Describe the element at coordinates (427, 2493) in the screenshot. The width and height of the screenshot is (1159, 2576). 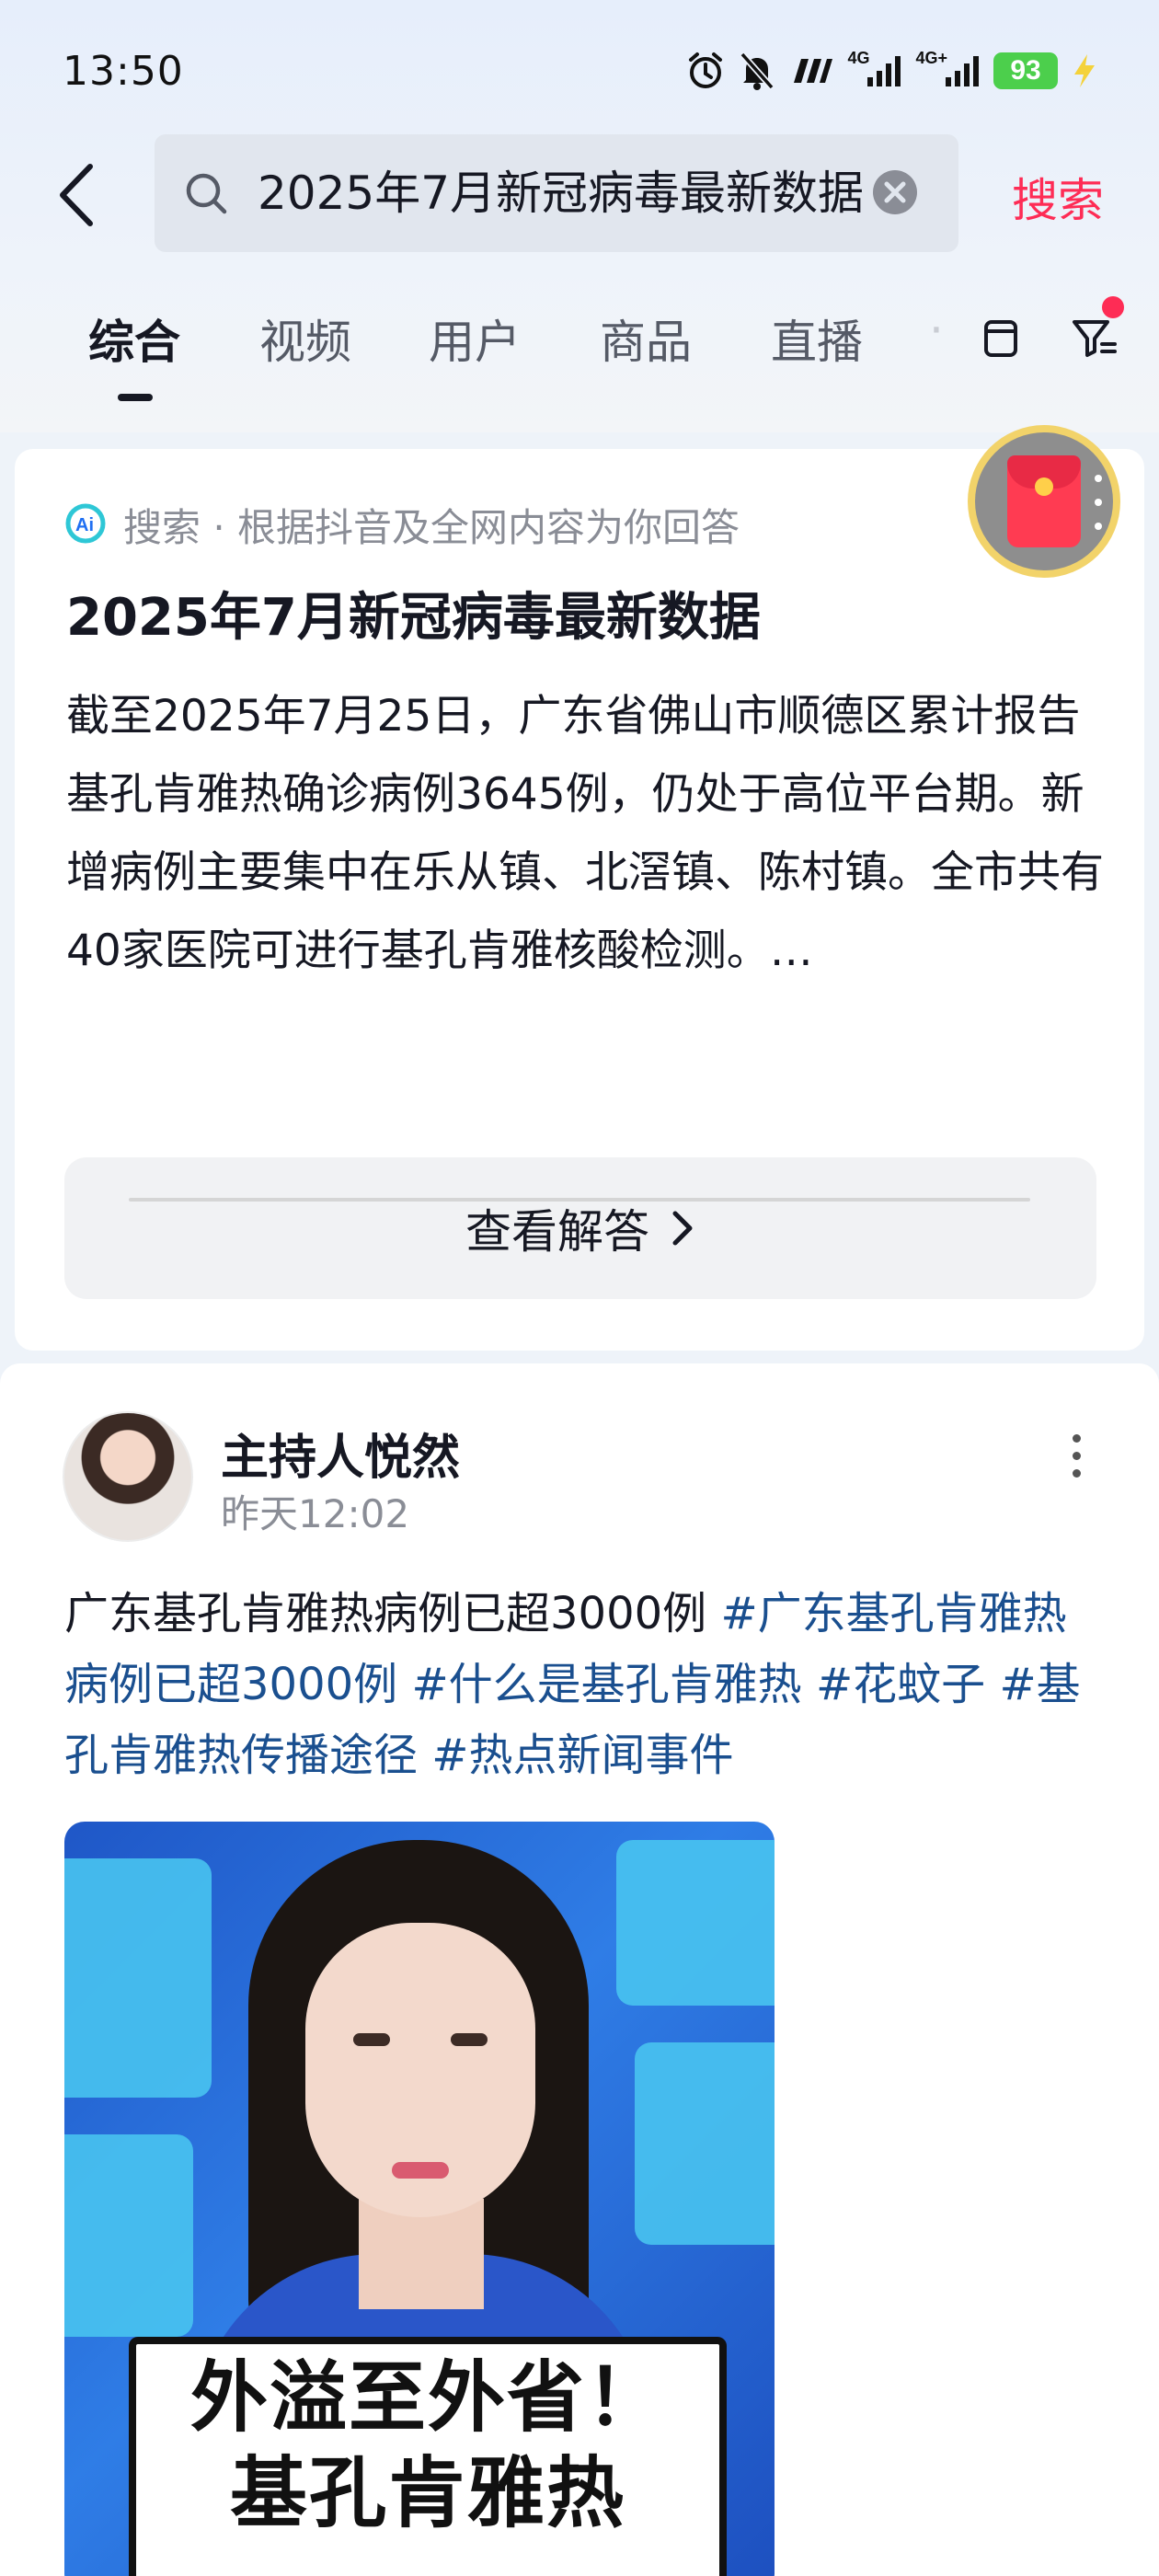
I see `video-caption-line-2: 基孔肯雅热` at that location.